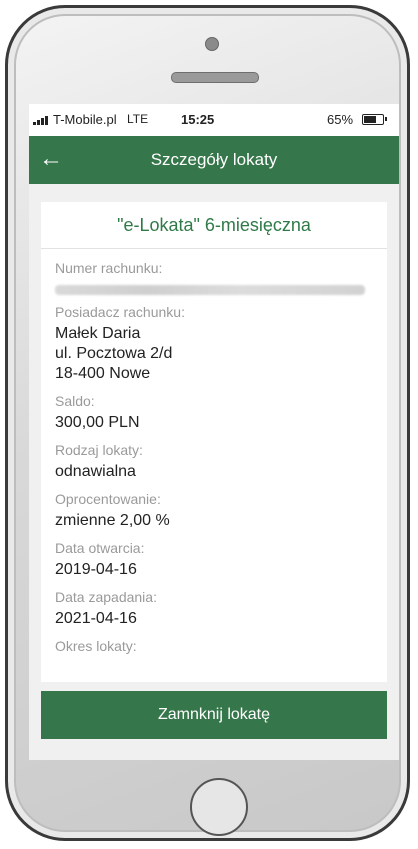  I want to click on carrier-name: T-Mobile.pl, so click(85, 119).